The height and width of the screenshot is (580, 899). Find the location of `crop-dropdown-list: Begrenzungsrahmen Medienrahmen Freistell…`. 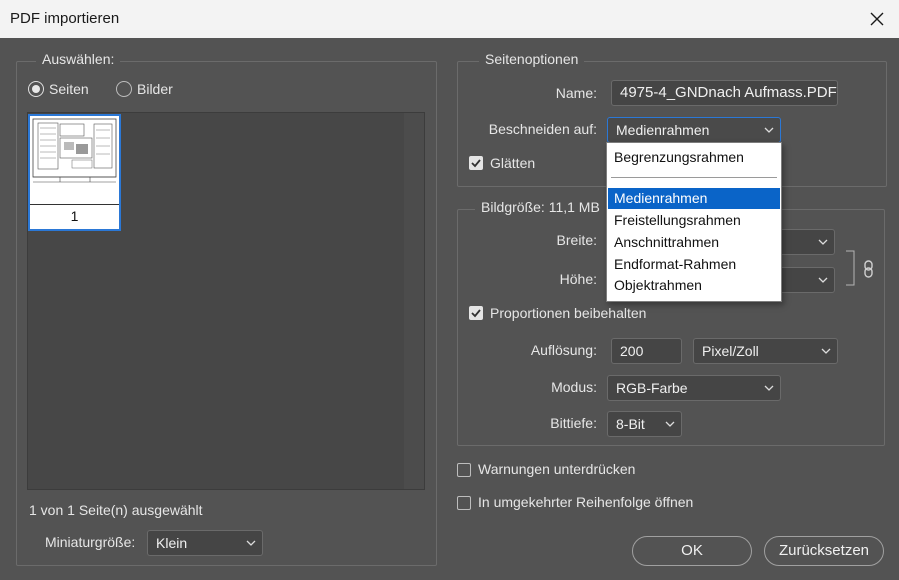

crop-dropdown-list: Begrenzungsrahmen Medienrahmen Freistell… is located at coordinates (694, 222).